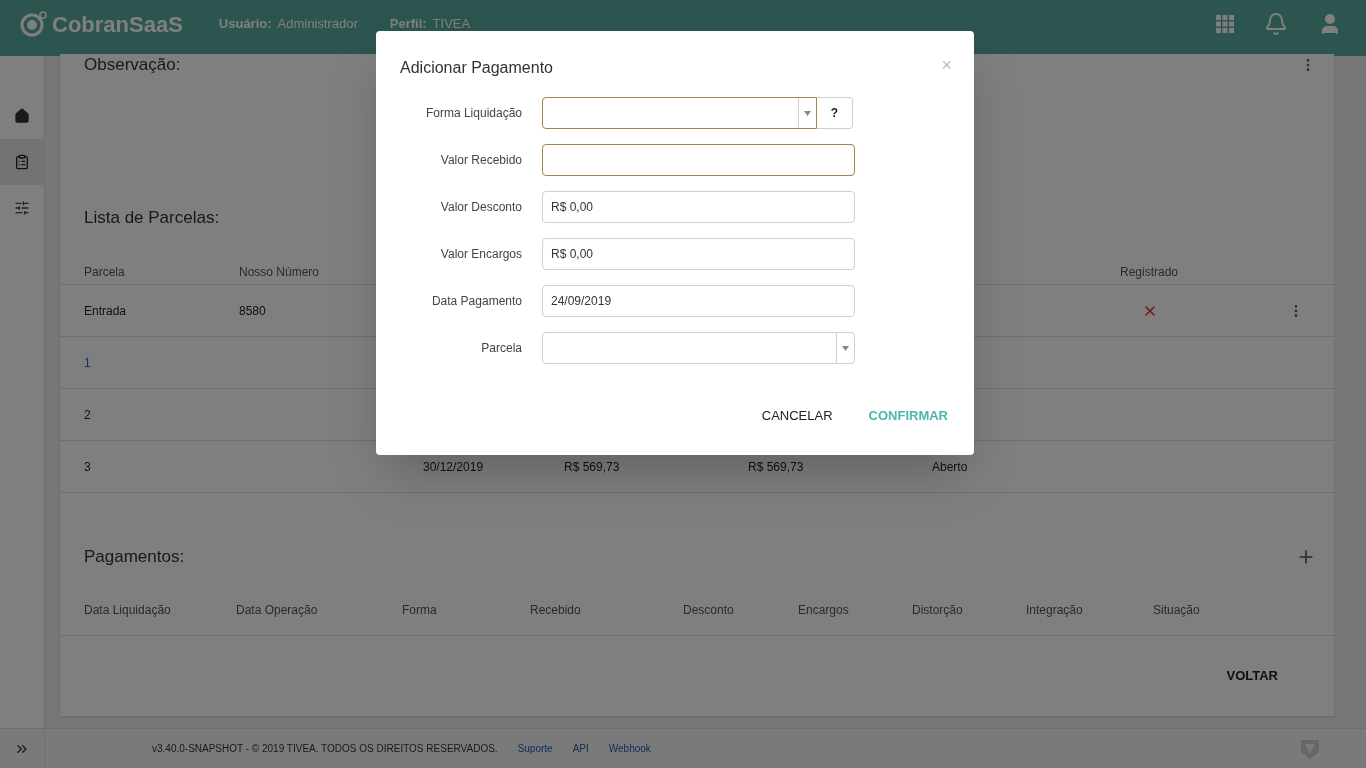  What do you see at coordinates (629, 748) in the screenshot?
I see `footer-link: Webhook` at bounding box center [629, 748].